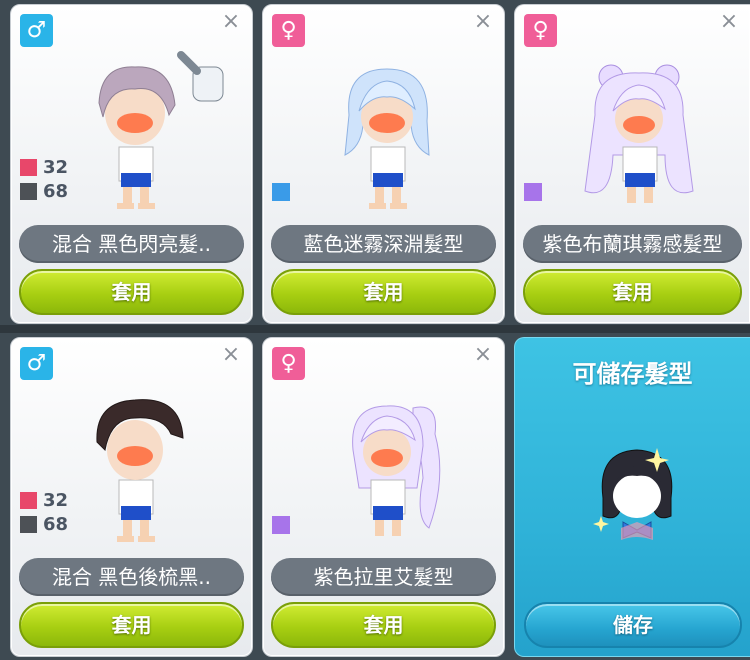 The image size is (750, 660). I want to click on hand-cursor-icon, so click(200, 76).